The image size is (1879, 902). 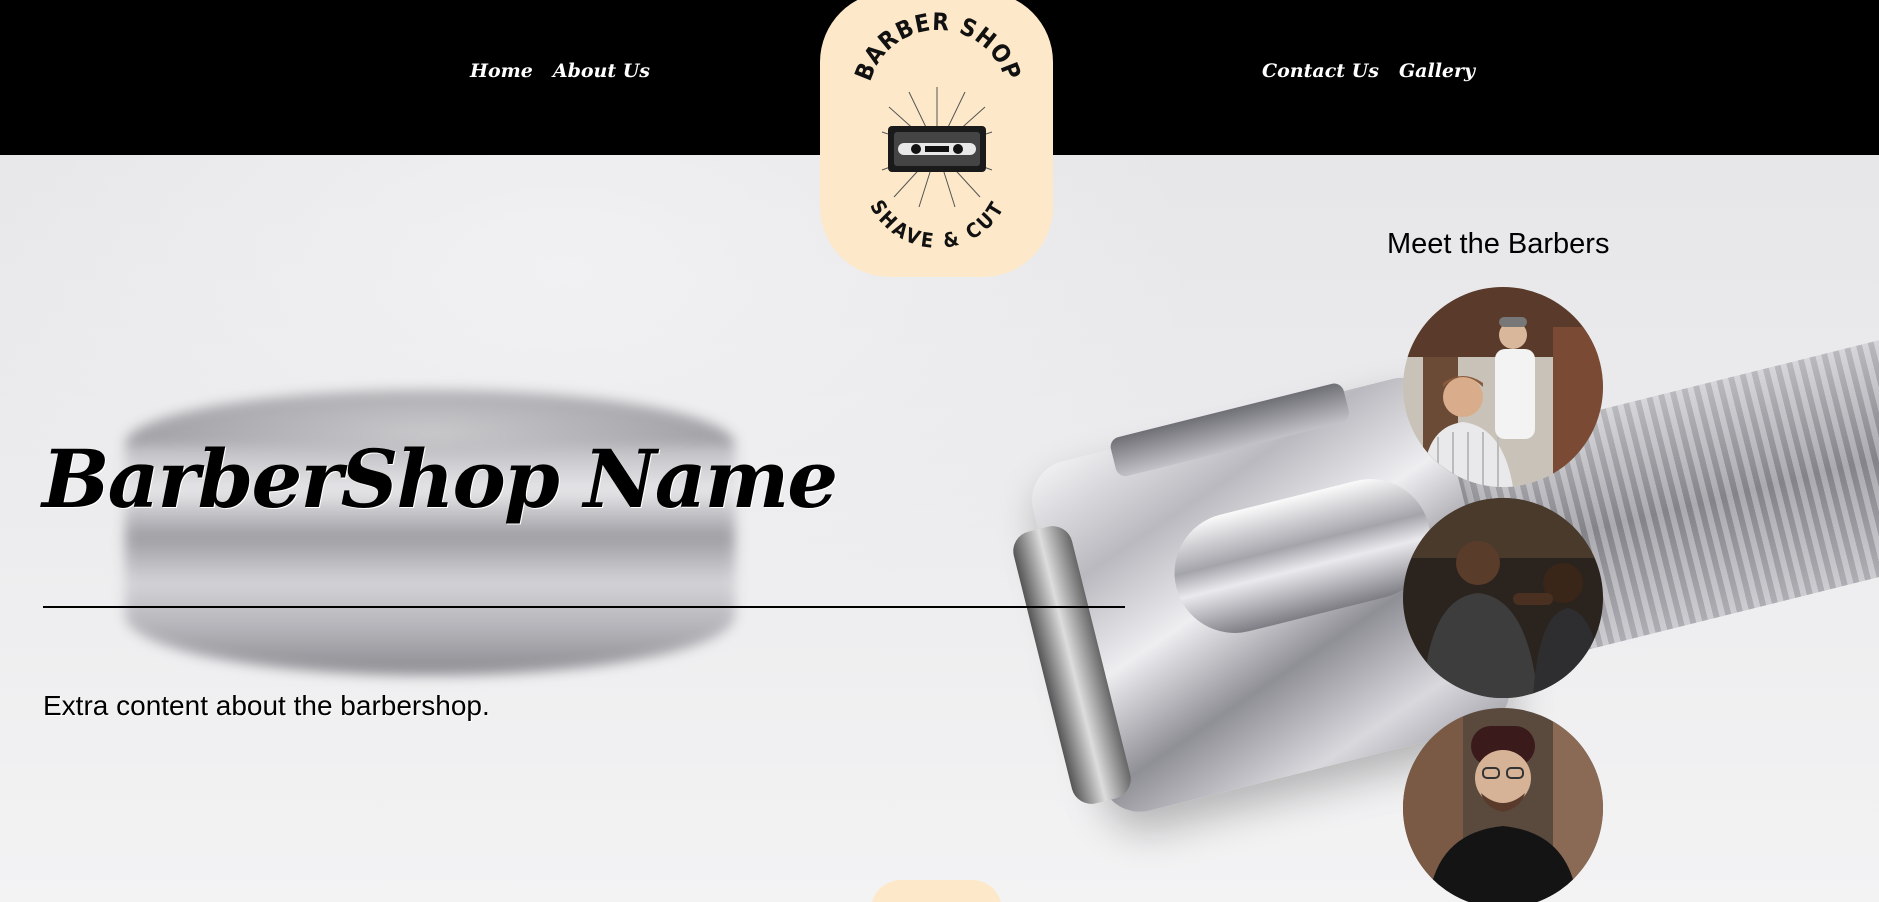 I want to click on logo-bottom-text: SHAVE & CUT, so click(x=935, y=225).